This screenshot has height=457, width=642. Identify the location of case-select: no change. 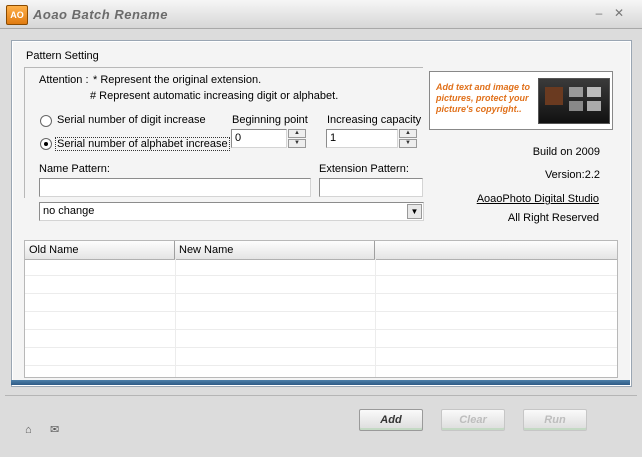
(231, 211).